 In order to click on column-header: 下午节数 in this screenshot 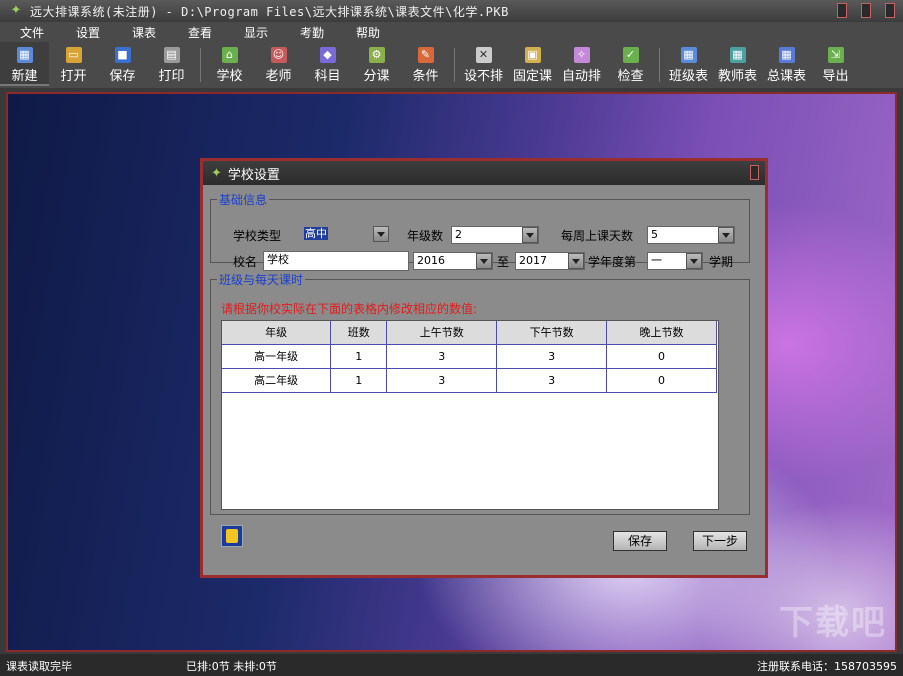, I will do `click(552, 333)`.